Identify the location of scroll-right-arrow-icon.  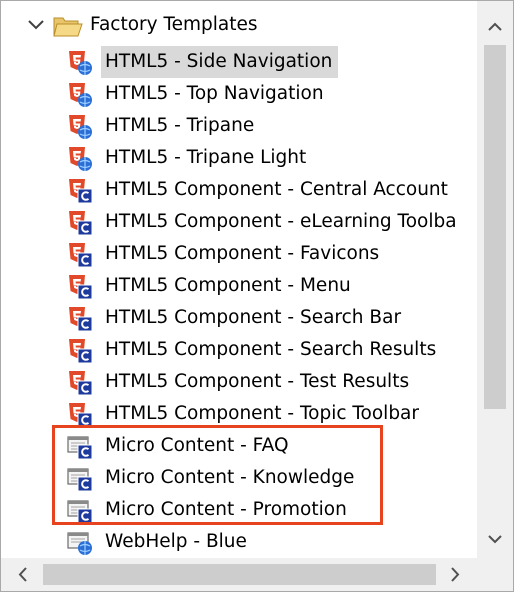
(455, 574).